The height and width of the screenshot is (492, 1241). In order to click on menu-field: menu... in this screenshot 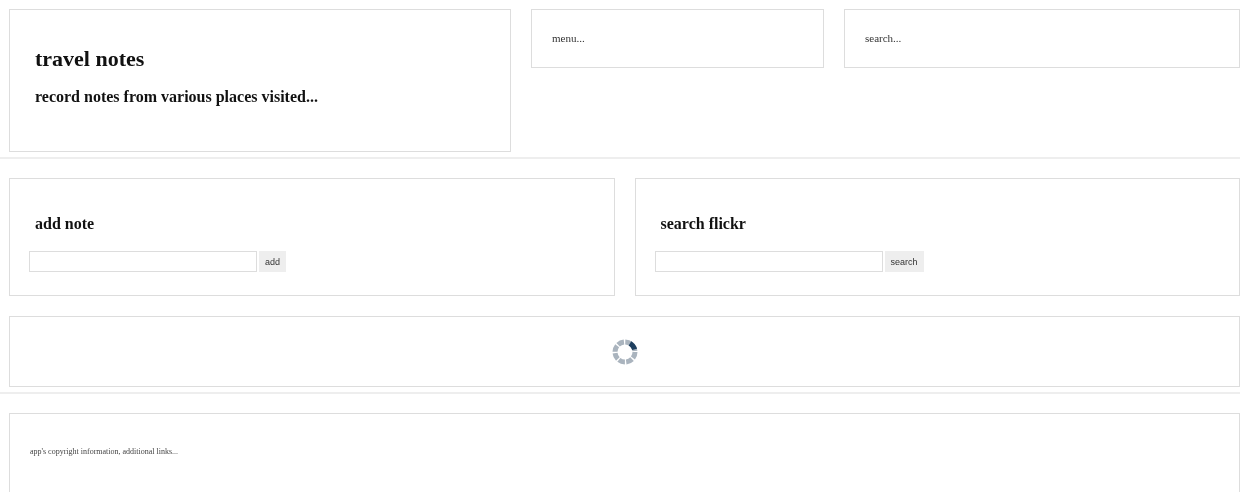, I will do `click(677, 38)`.